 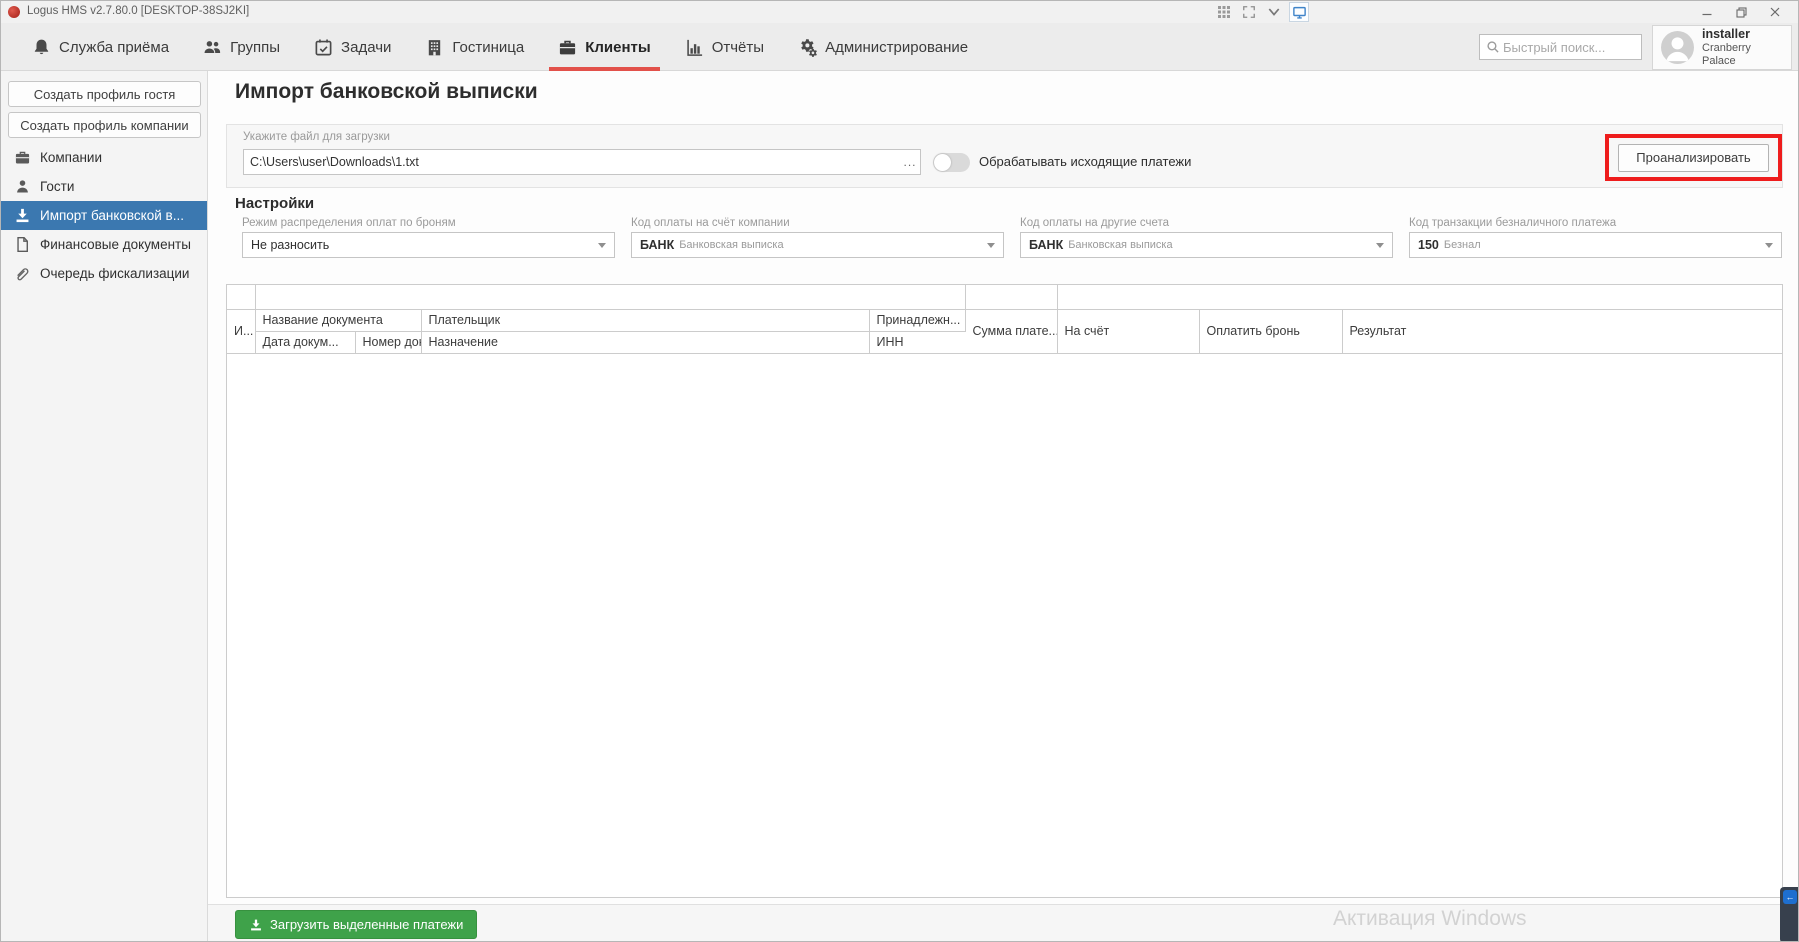 I want to click on tab-clients: Клиенты, so click(x=605, y=47).